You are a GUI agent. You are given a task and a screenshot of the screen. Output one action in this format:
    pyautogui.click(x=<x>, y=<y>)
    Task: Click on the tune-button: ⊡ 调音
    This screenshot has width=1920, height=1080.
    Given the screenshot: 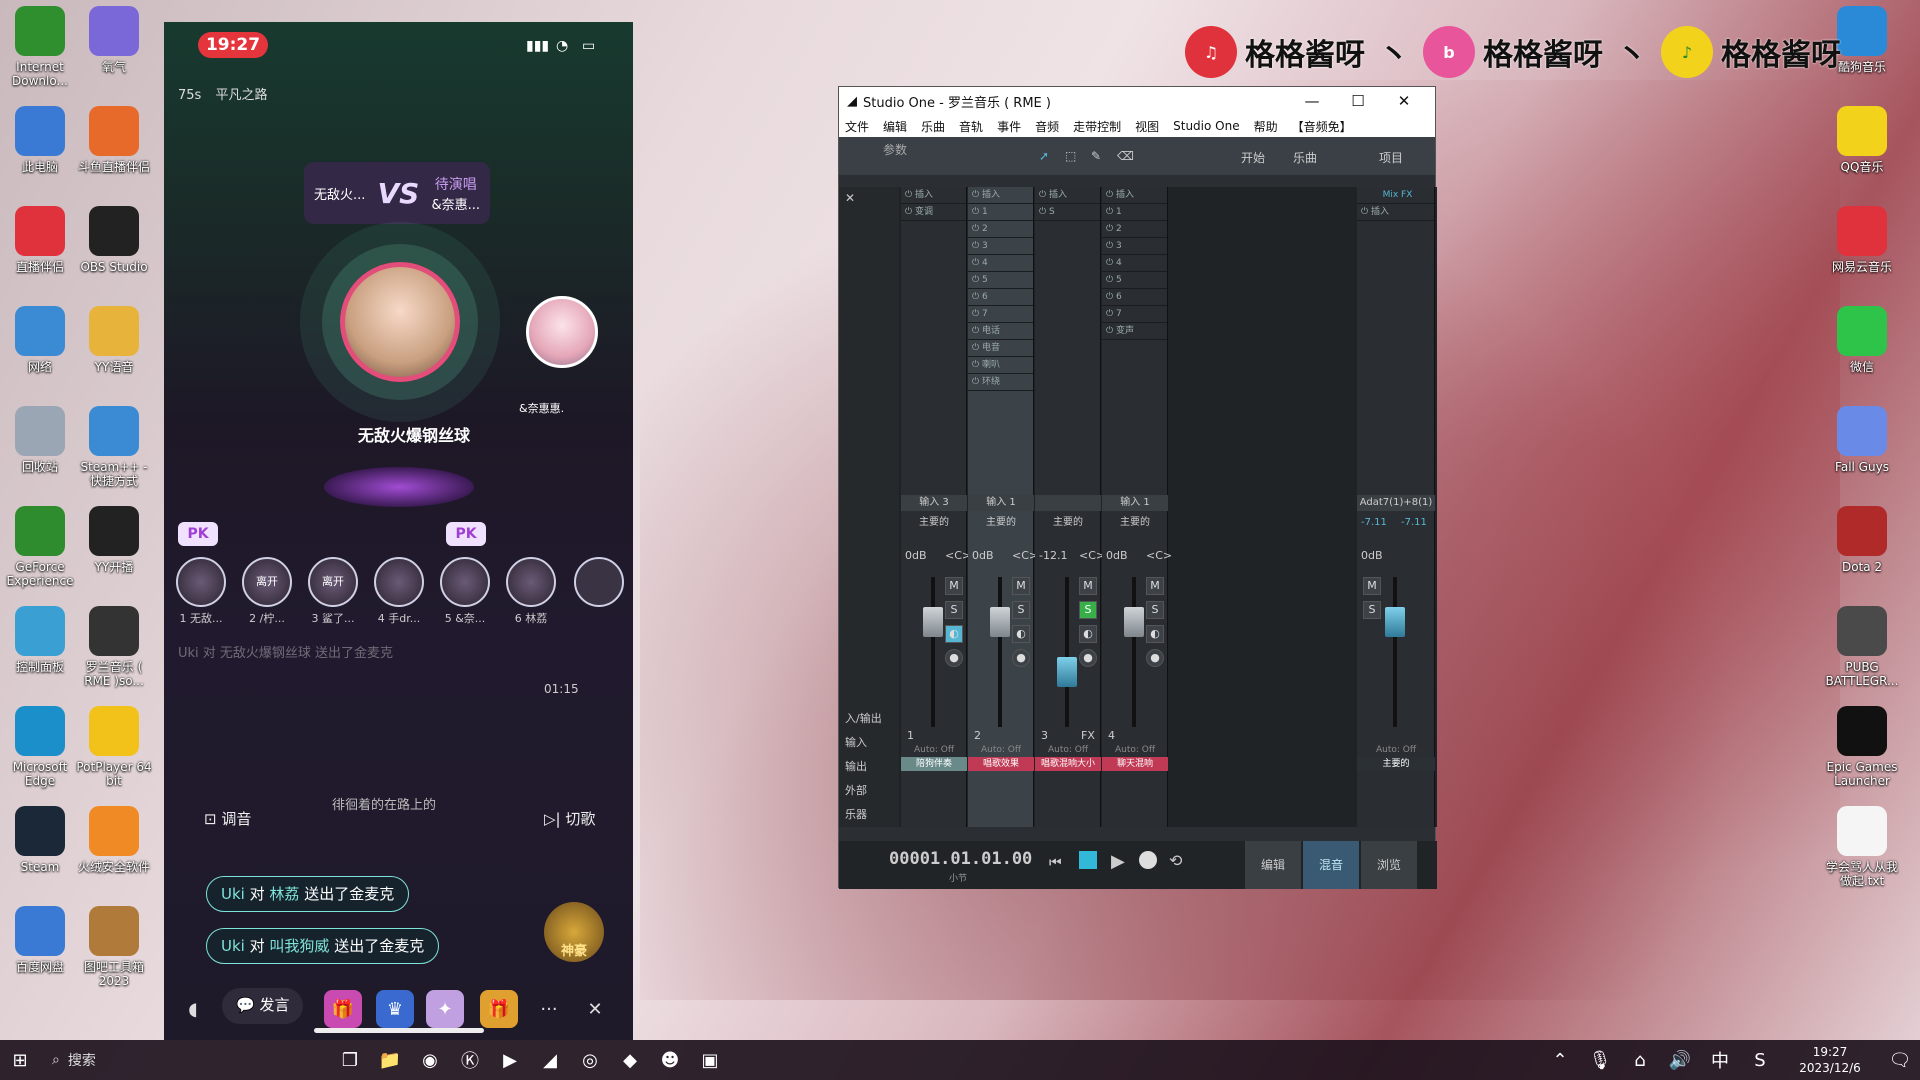 What is the action you would take?
    pyautogui.click(x=227, y=818)
    